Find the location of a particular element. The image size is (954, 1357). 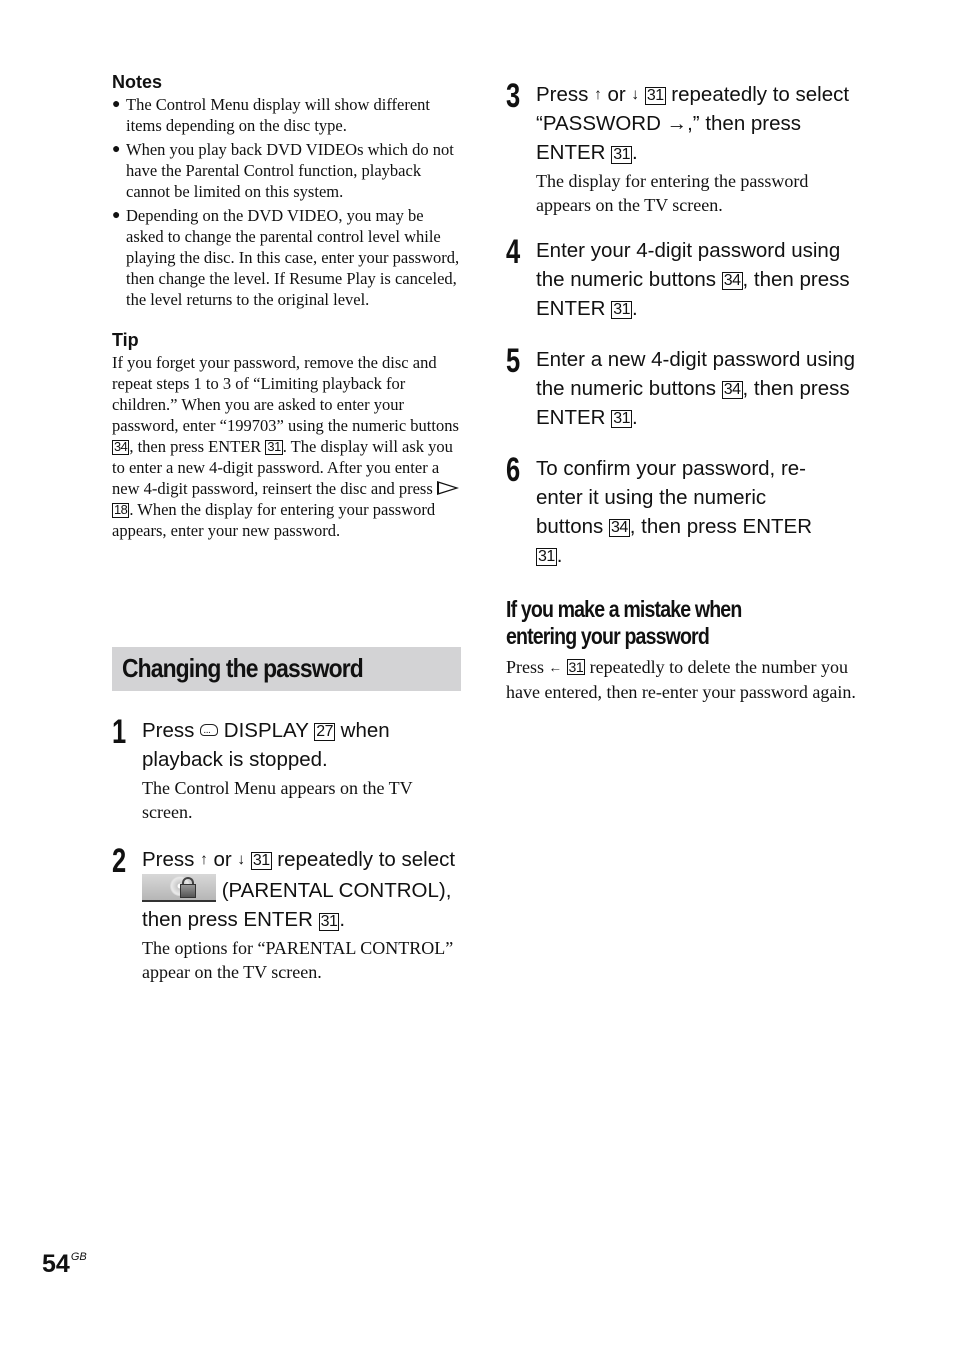

step-number: 3 is located at coordinates (513, 96).